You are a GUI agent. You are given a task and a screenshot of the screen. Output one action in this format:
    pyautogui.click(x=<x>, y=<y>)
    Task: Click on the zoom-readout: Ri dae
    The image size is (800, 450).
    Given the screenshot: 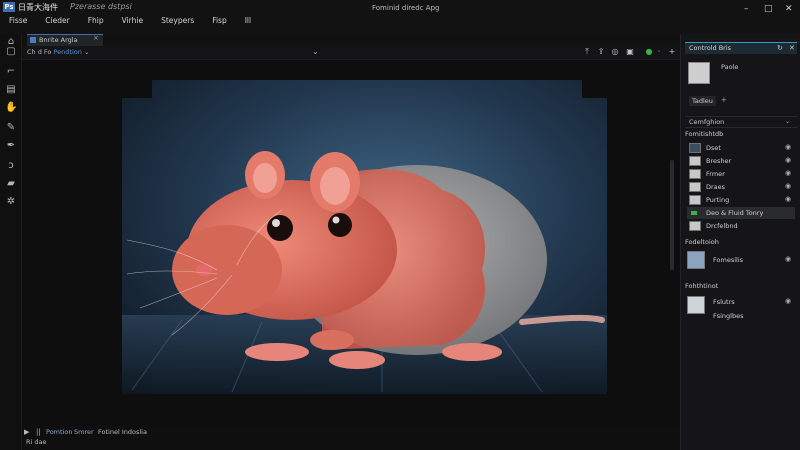 What is the action you would take?
    pyautogui.click(x=36, y=442)
    